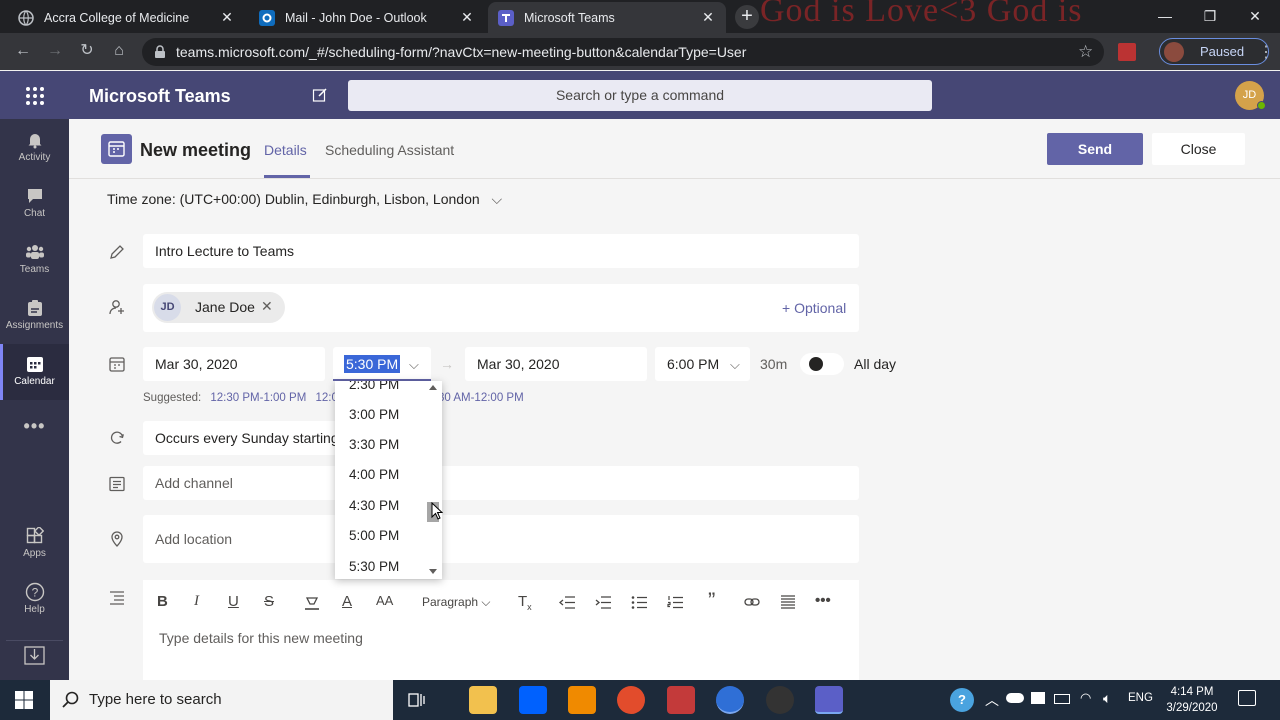  What do you see at coordinates (631, 700) in the screenshot?
I see `firefox-icon` at bounding box center [631, 700].